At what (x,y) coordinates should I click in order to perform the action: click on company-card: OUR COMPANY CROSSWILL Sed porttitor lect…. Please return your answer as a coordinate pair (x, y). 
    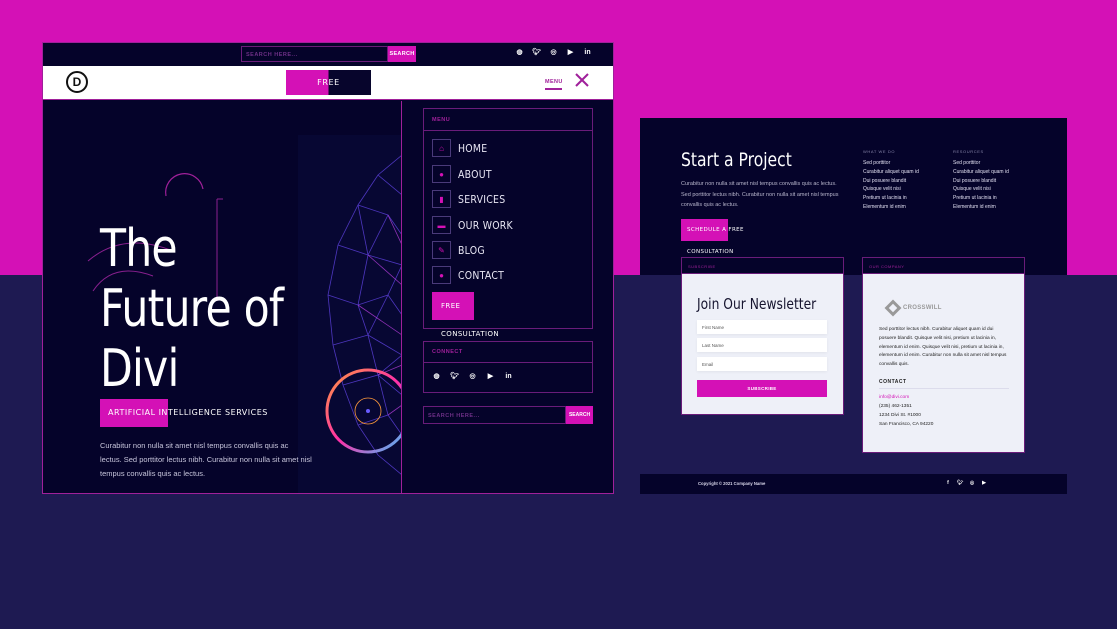
    Looking at the image, I should click on (943, 355).